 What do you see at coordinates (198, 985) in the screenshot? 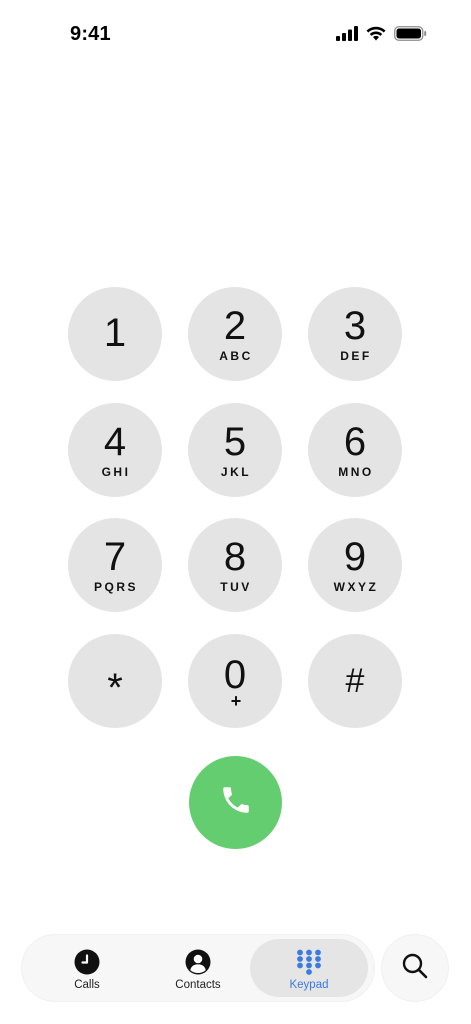
I see `tab-label: Contacts` at bounding box center [198, 985].